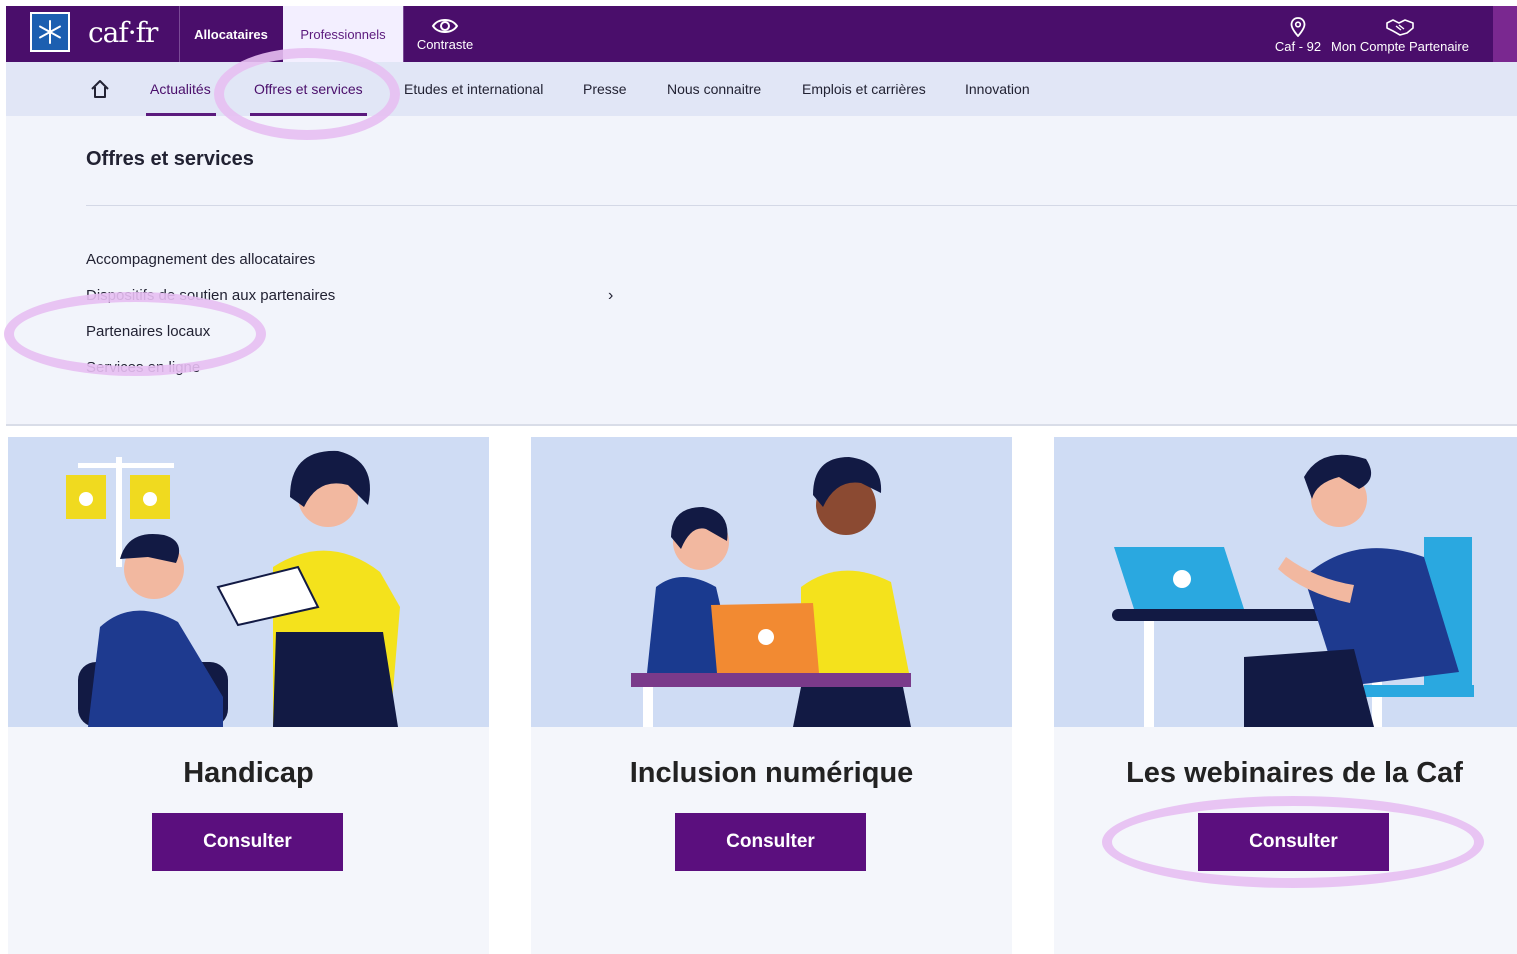 This screenshot has width=1517, height=954. What do you see at coordinates (210, 295) in the screenshot?
I see `link-dispositifs-soutien: Dispositifs de soutien aux partenaires` at bounding box center [210, 295].